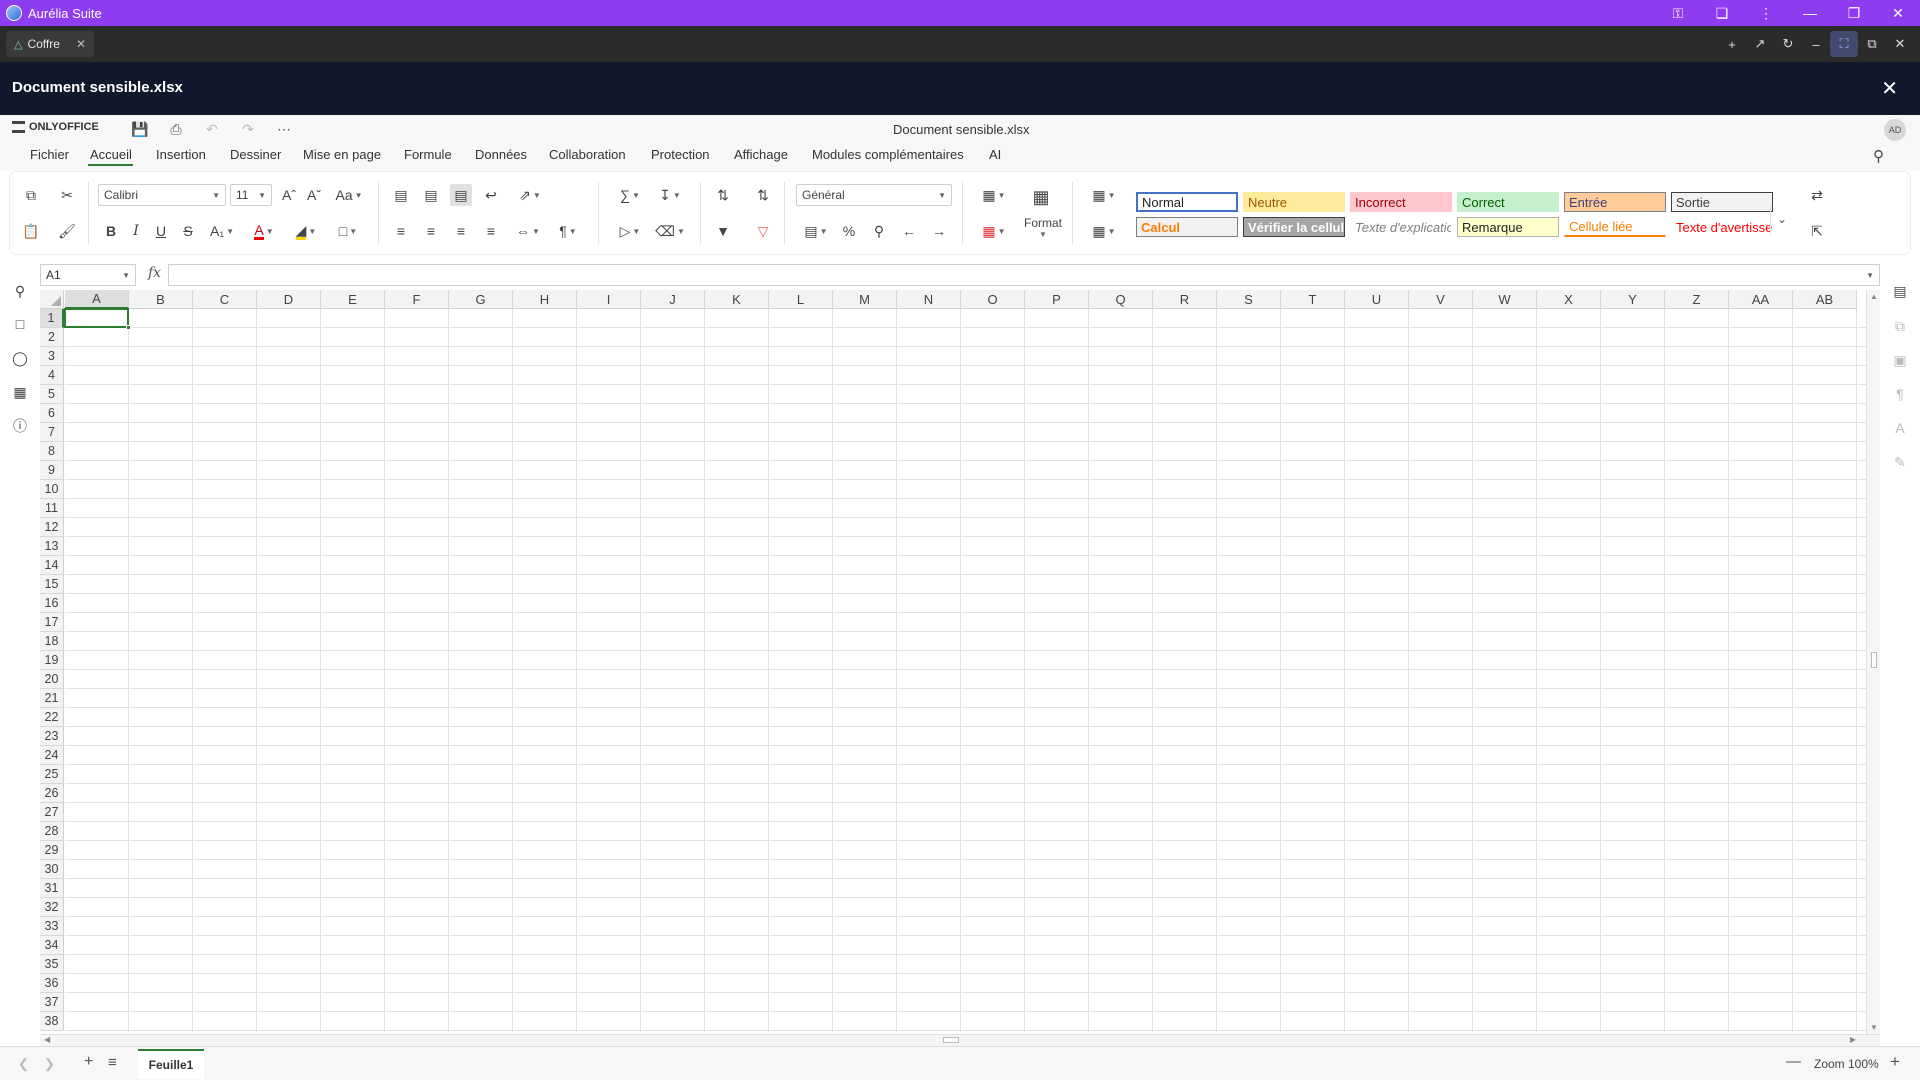  I want to click on conditional-format-icon: ▦ ▼, so click(994, 195).